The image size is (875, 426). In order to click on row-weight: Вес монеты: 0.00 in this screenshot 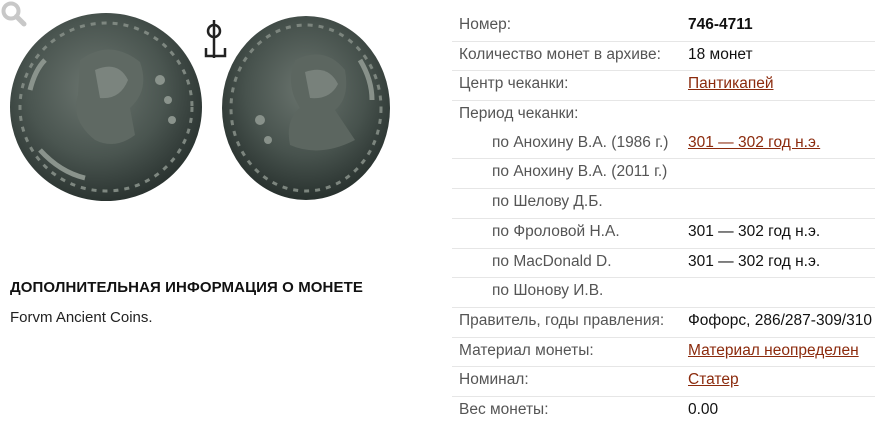, I will do `click(663, 411)`.